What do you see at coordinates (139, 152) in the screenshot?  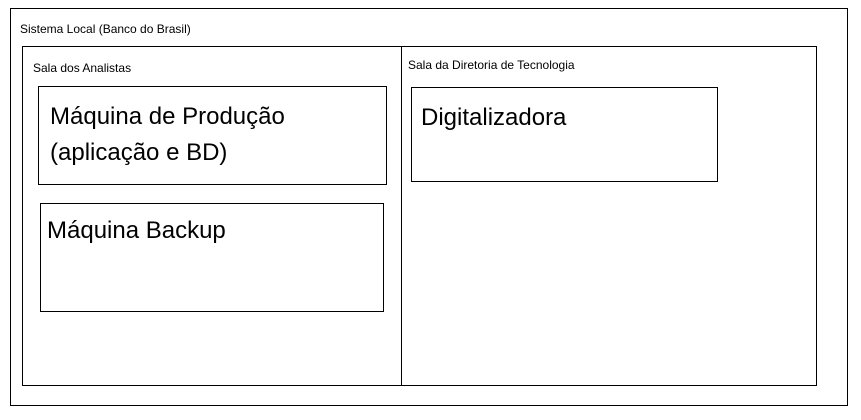 I see `production-machine-label-line2: (aplicação e BD)` at bounding box center [139, 152].